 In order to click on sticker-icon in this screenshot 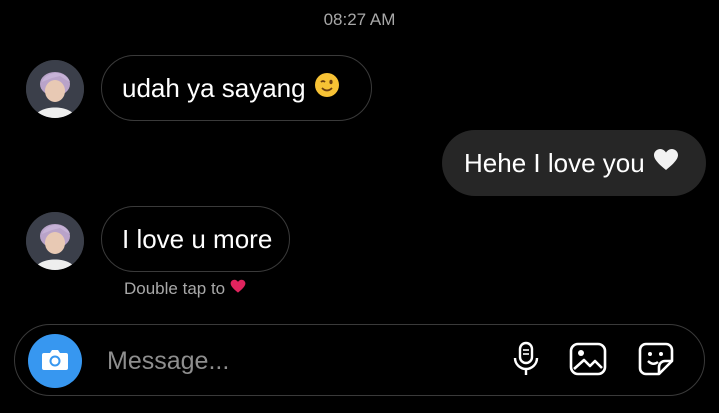, I will do `click(656, 361)`.